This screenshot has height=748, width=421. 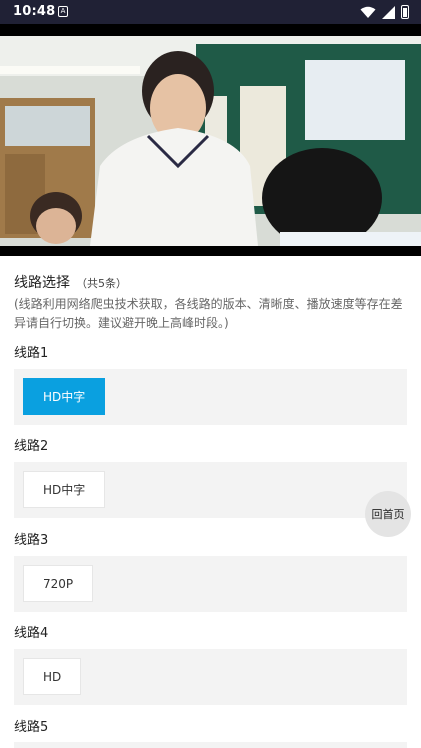 What do you see at coordinates (101, 283) in the screenshot?
I see `route-count: （共5条）` at bounding box center [101, 283].